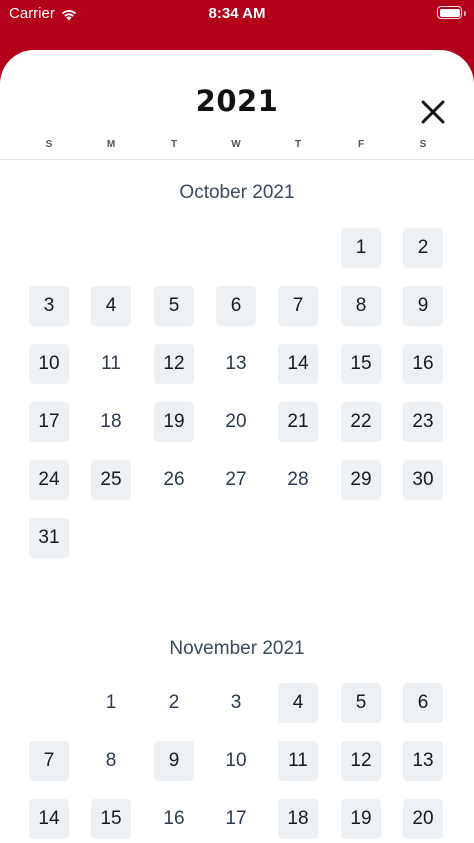 The height and width of the screenshot is (843, 474). Describe the element at coordinates (236, 144) in the screenshot. I see `weekday-label: W` at that location.